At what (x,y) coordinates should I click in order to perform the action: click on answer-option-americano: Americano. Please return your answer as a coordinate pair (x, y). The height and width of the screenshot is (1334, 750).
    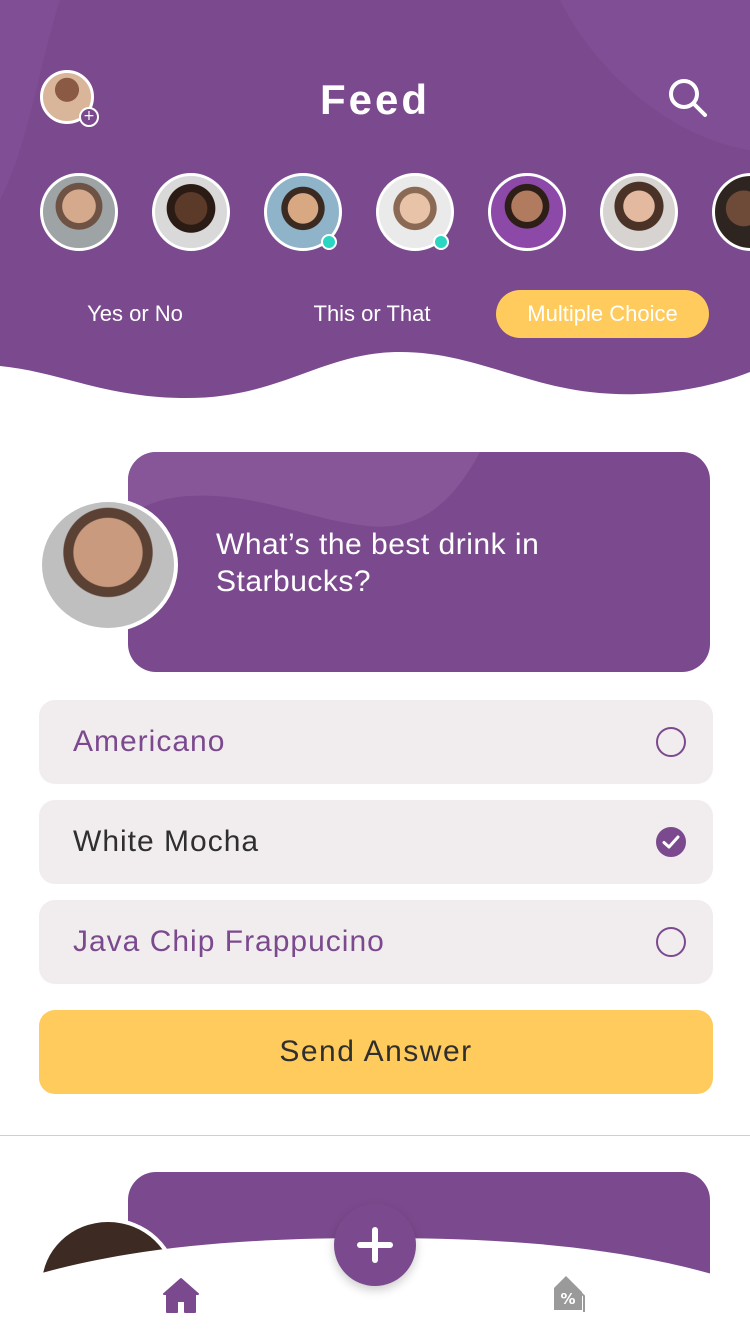
    Looking at the image, I should click on (376, 742).